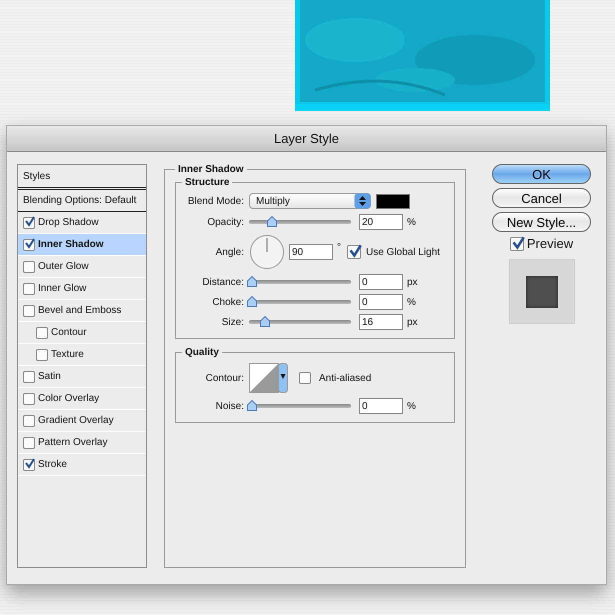 The width and height of the screenshot is (615, 615). What do you see at coordinates (267, 252) in the screenshot?
I see `angle-dial` at bounding box center [267, 252].